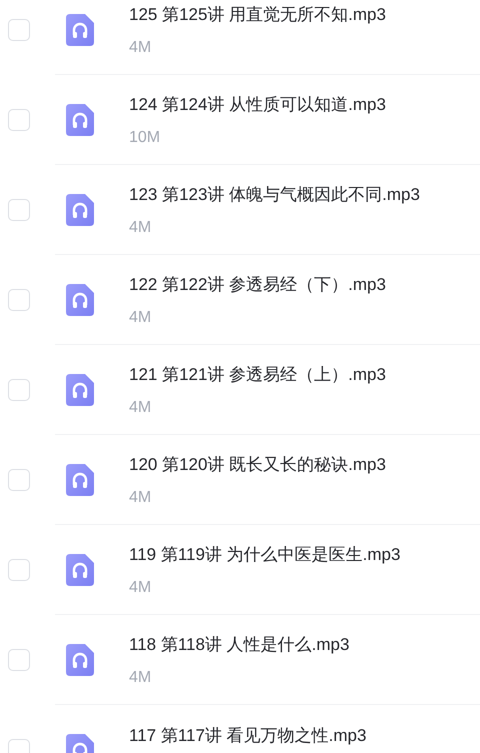 This screenshot has width=480, height=753. What do you see at coordinates (264, 555) in the screenshot?
I see `file-name: 119 第119讲 为什么中医是医生.mp3` at bounding box center [264, 555].